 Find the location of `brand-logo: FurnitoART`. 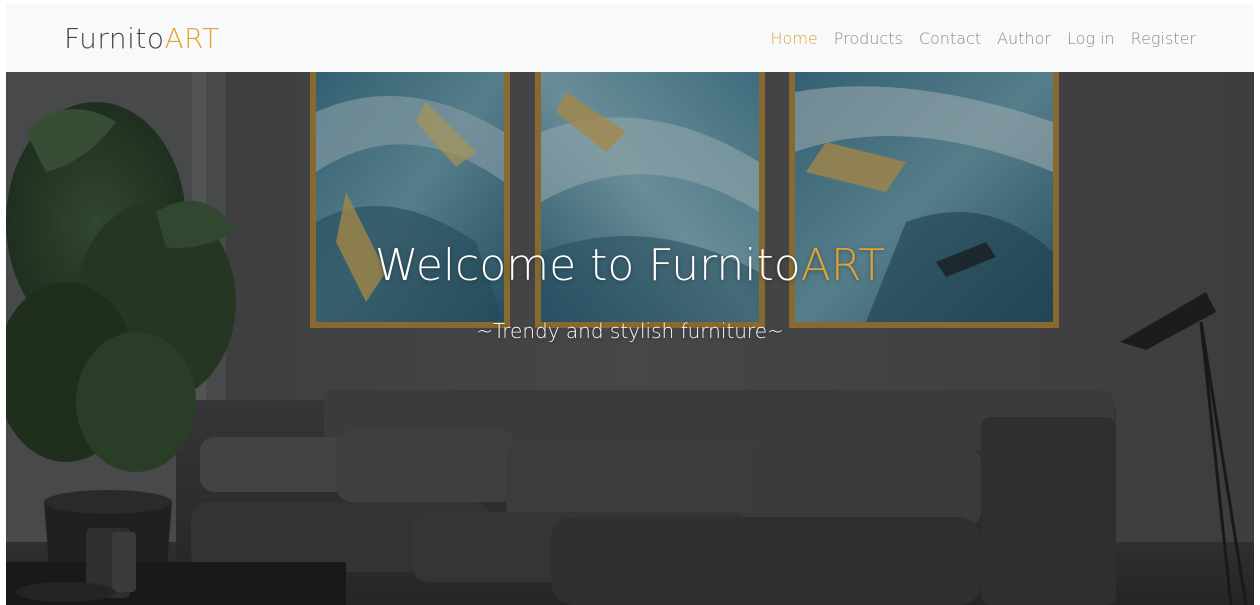

brand-logo: FurnitoART is located at coordinates (142, 38).